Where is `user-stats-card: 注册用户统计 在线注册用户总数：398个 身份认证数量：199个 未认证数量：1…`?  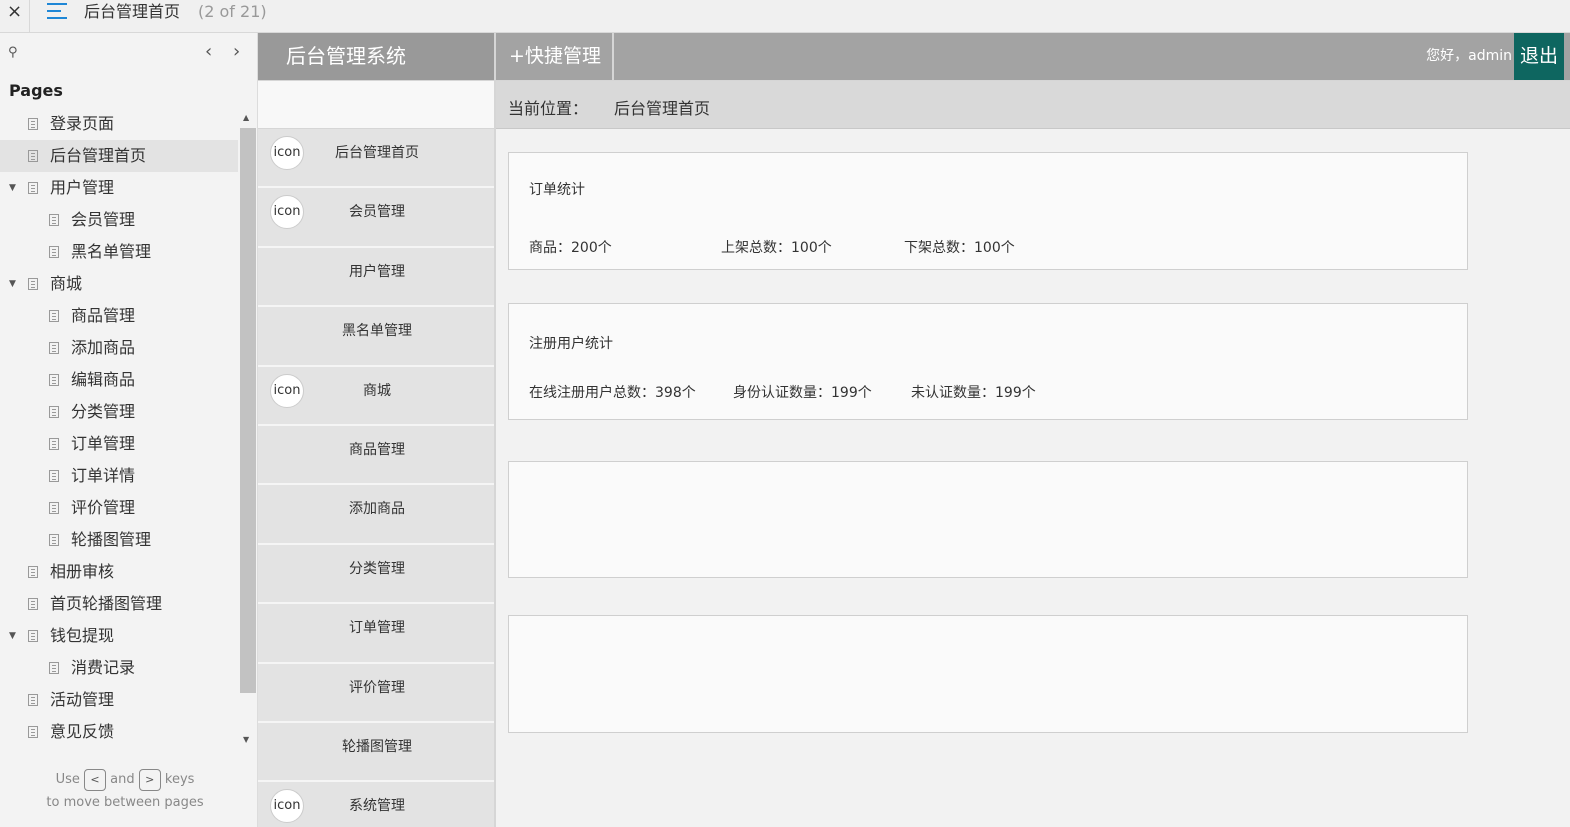
user-stats-card: 注册用户统计 在线注册用户总数：398个 身份认证数量：199个 未认证数量：1… is located at coordinates (988, 361).